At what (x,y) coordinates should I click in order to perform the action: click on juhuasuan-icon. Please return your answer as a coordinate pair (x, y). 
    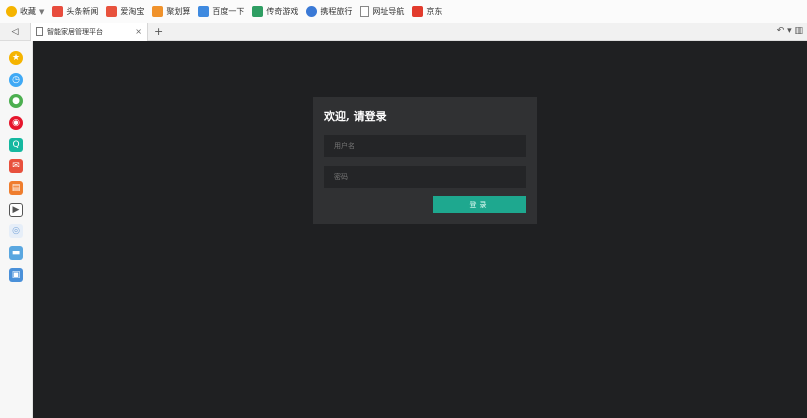
    Looking at the image, I should click on (158, 11).